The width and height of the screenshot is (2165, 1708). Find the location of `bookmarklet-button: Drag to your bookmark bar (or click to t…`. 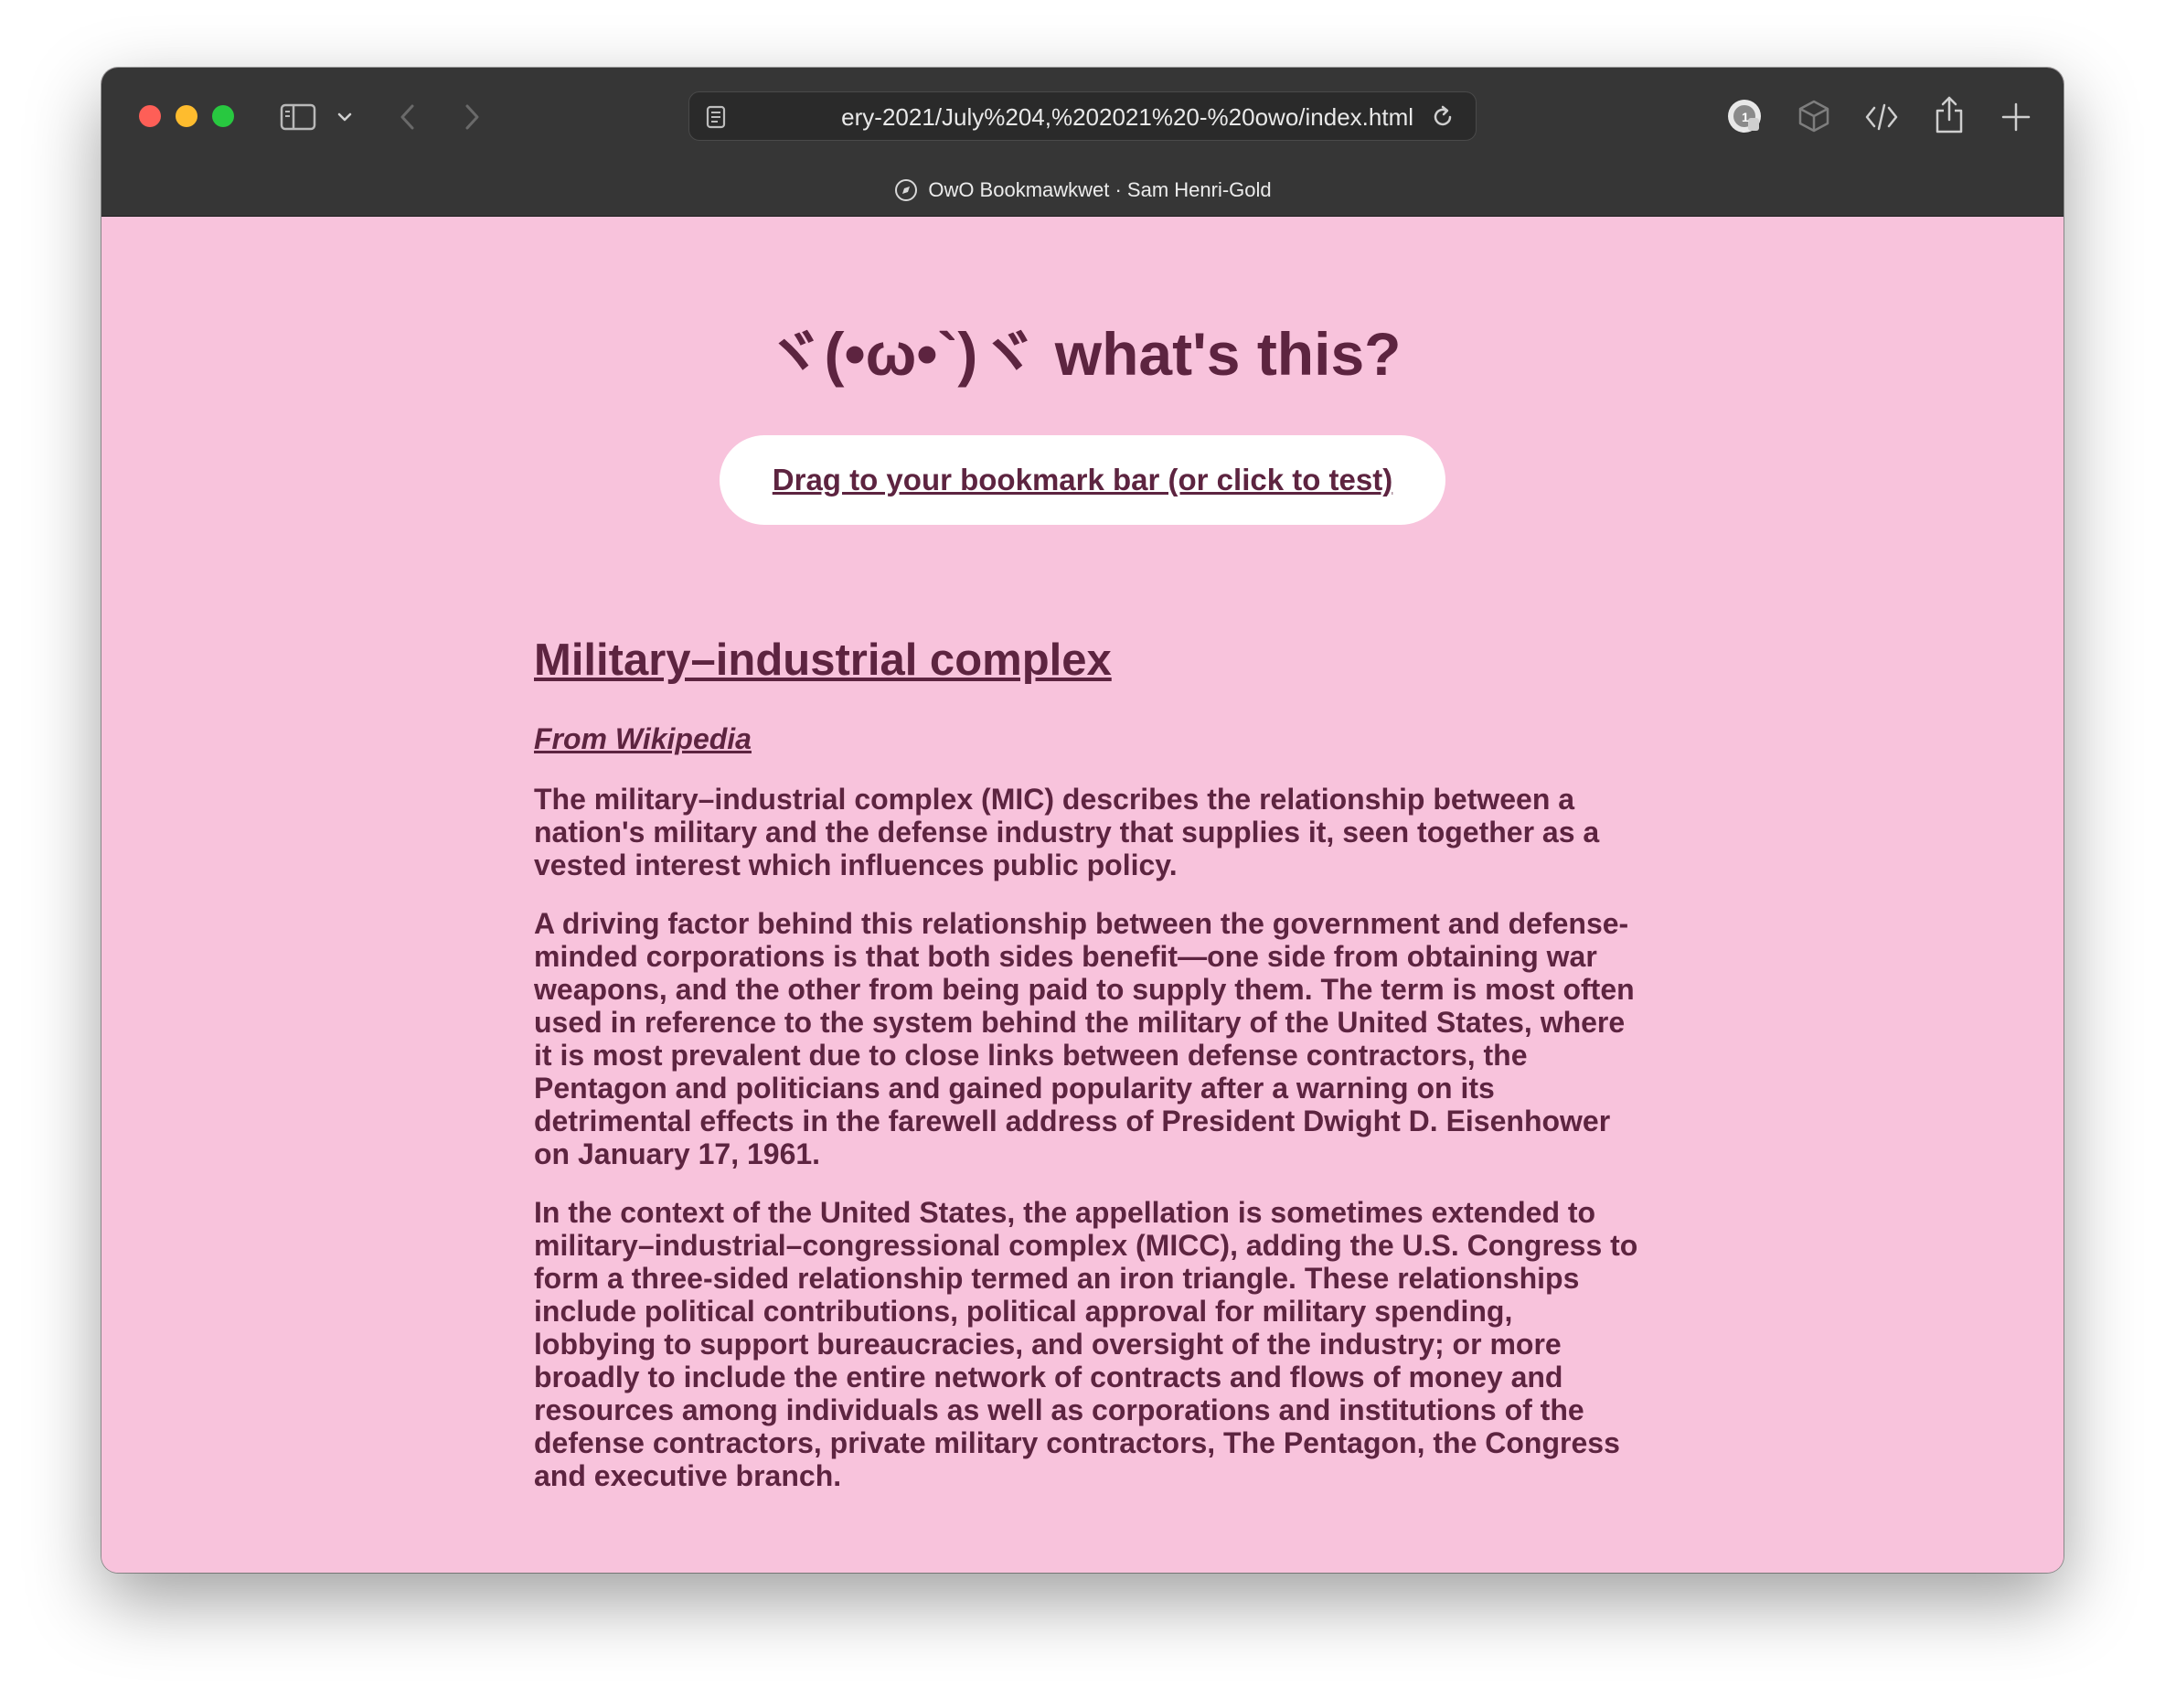

bookmarklet-button: Drag to your bookmark bar (or click to t… is located at coordinates (1082, 480).